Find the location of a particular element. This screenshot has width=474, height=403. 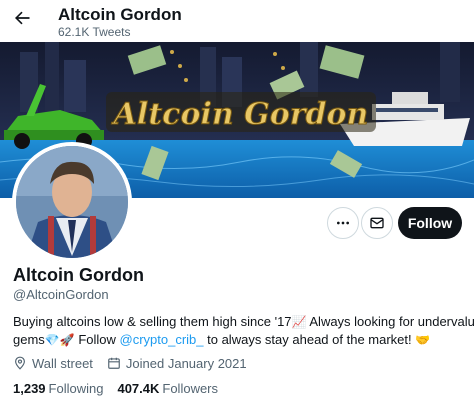

chart-up-emoji: 📈 is located at coordinates (299, 322).